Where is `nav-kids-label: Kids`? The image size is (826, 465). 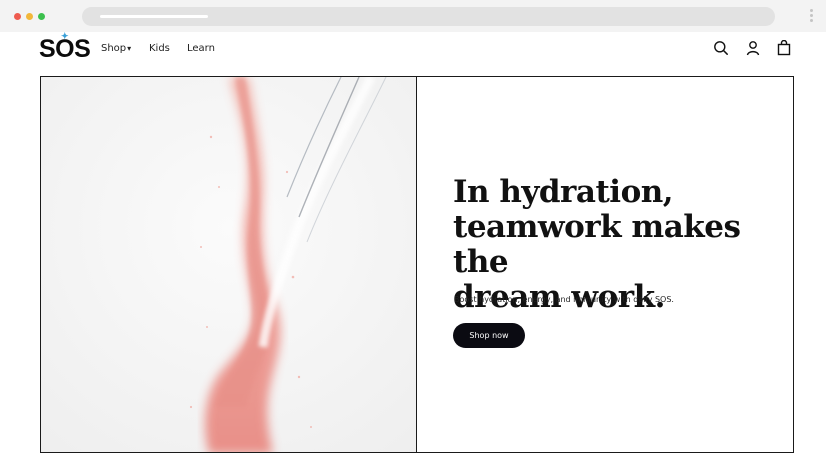 nav-kids-label: Kids is located at coordinates (159, 48).